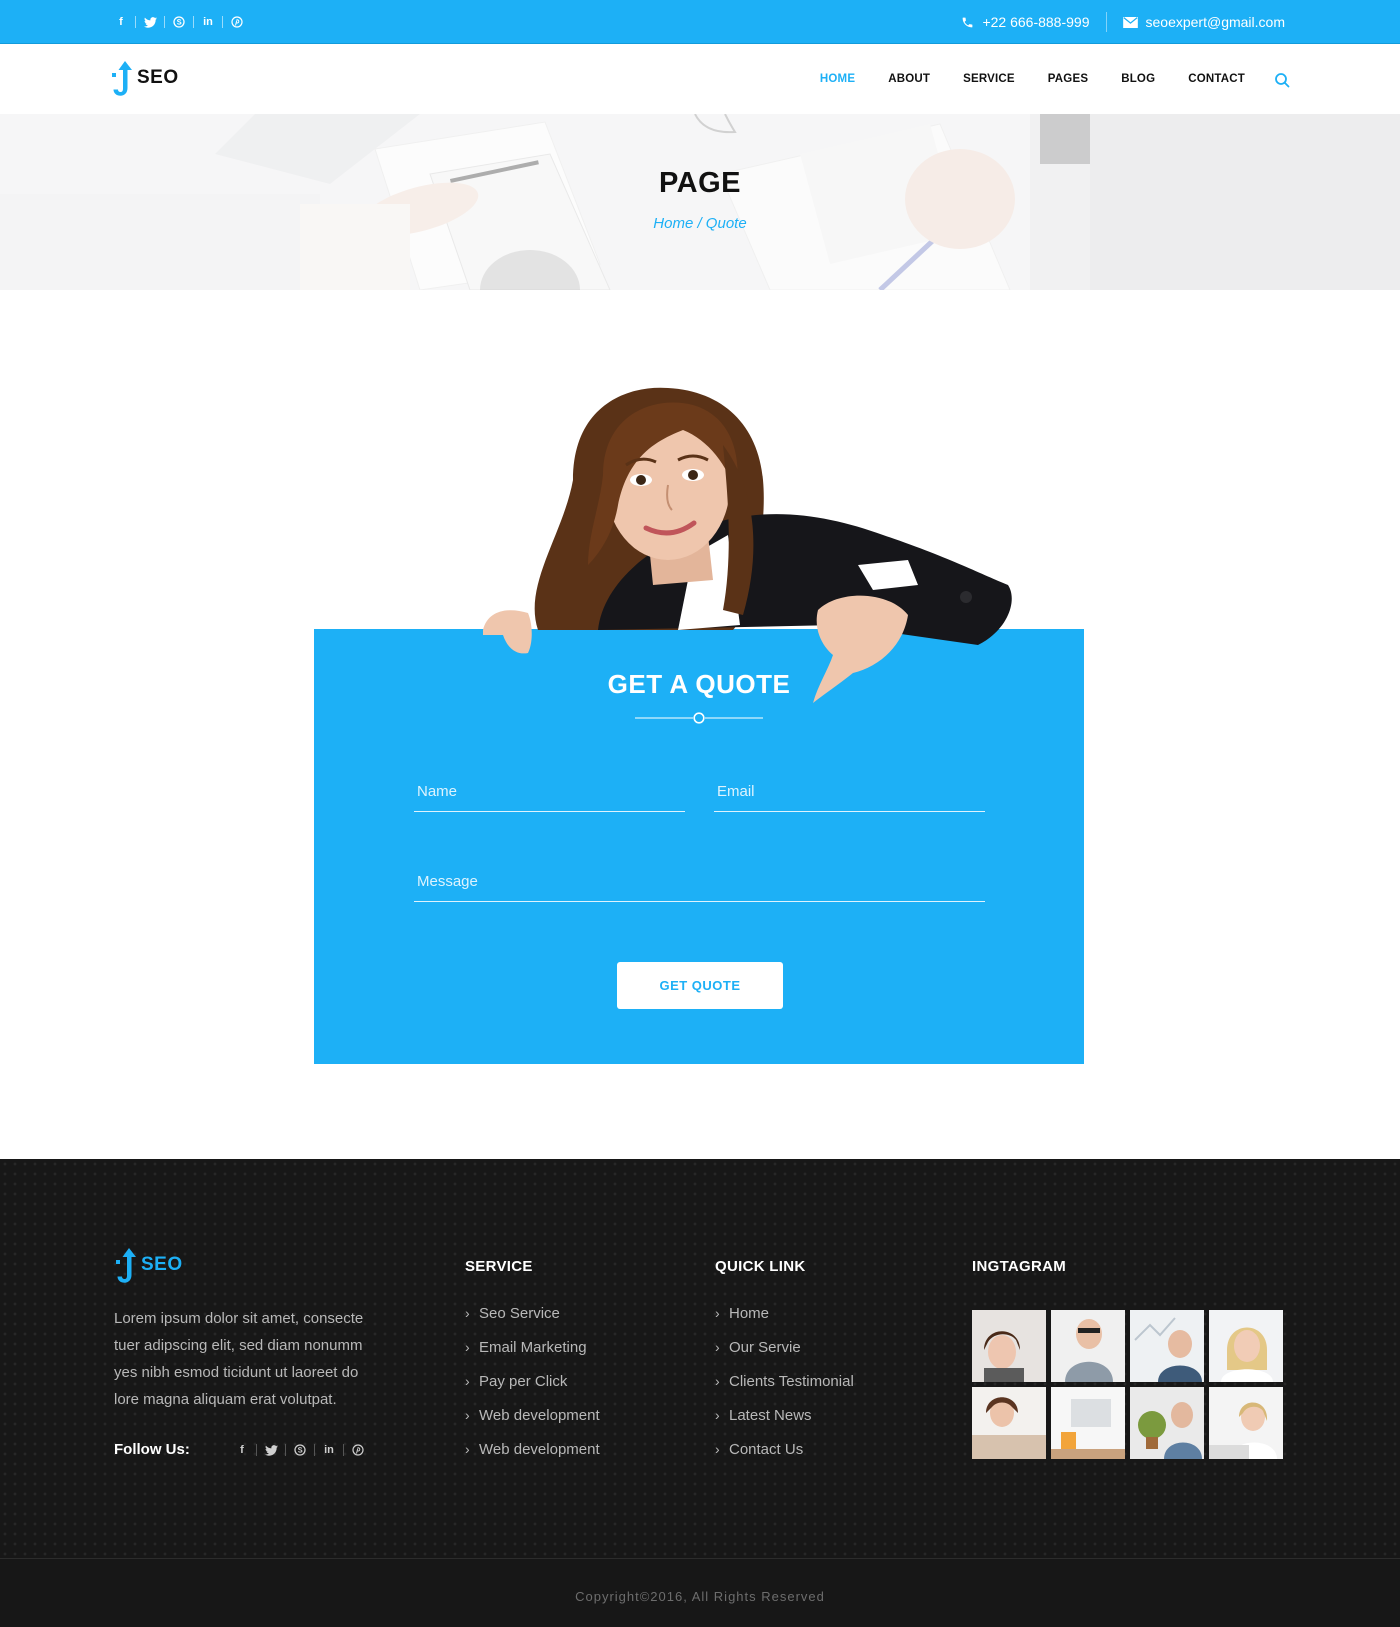 The height and width of the screenshot is (1627, 1400). Describe the element at coordinates (1138, 79) in the screenshot. I see `nav-blog: BLOG` at that location.